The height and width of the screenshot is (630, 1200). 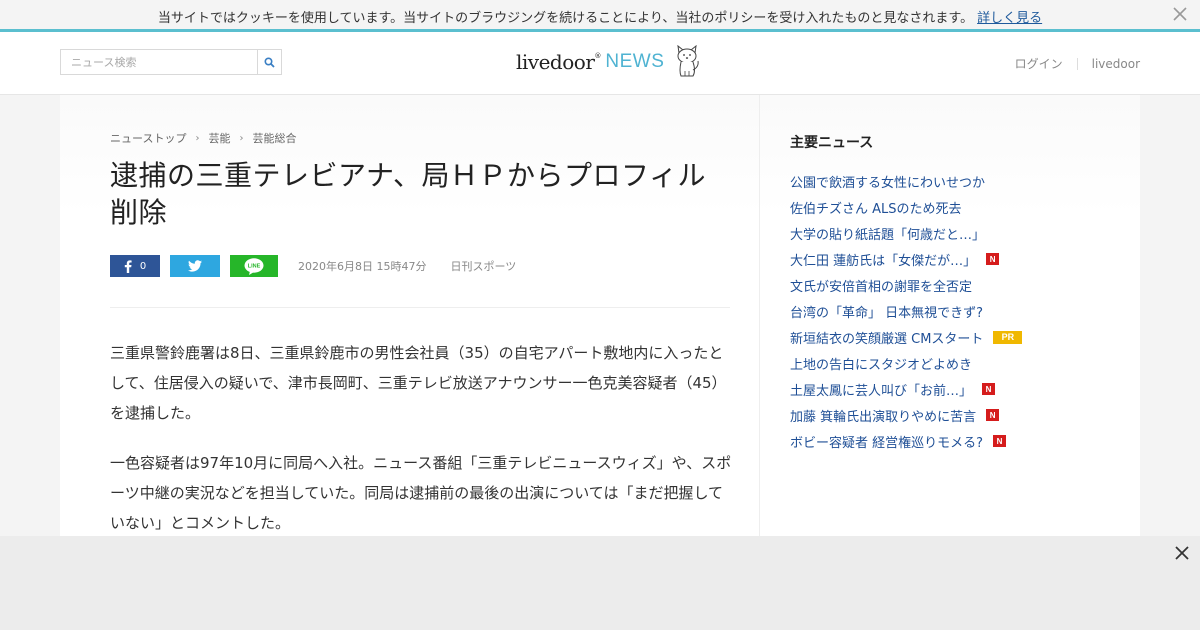 What do you see at coordinates (883, 259) in the screenshot?
I see `news-link: 大仁田 蓮舫氏は「女傑だが…」` at bounding box center [883, 259].